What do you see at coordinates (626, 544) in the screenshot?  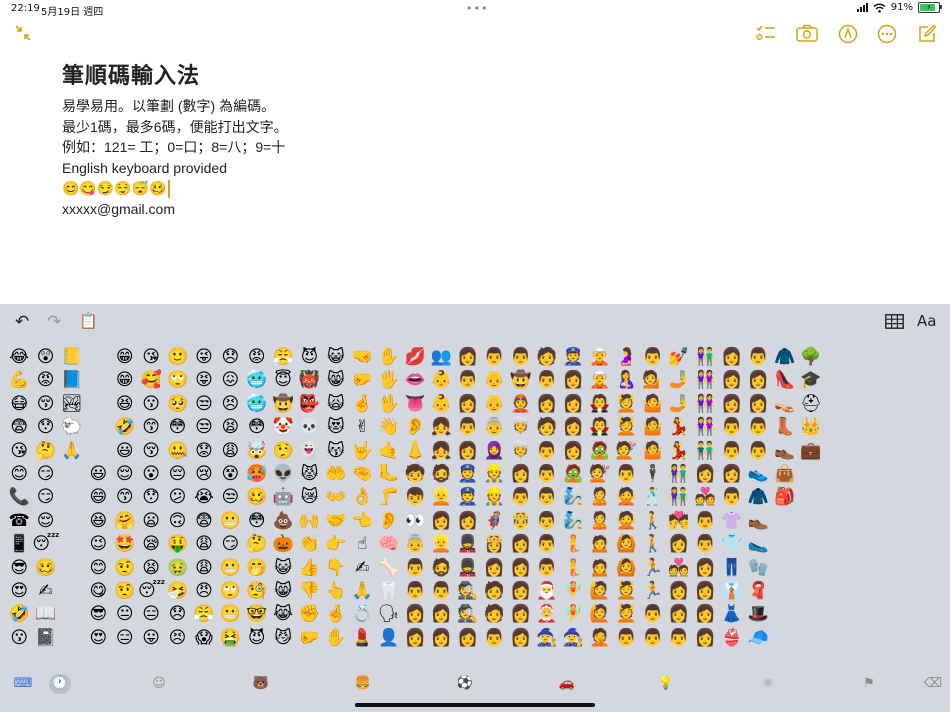 I see `emoji-key: 🙆` at bounding box center [626, 544].